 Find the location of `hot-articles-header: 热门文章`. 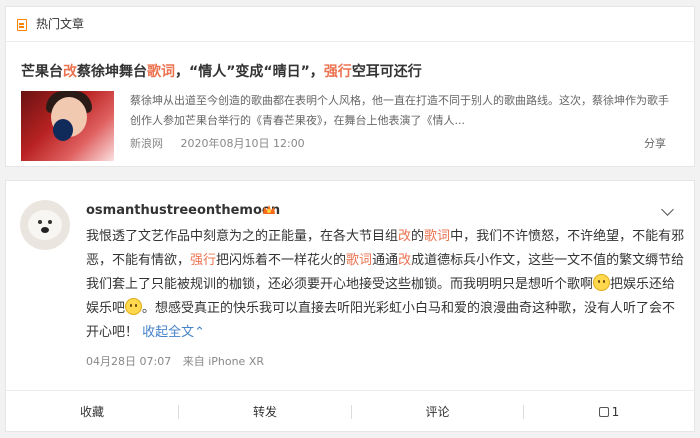

hot-articles-header: 热门文章 is located at coordinates (350, 24).